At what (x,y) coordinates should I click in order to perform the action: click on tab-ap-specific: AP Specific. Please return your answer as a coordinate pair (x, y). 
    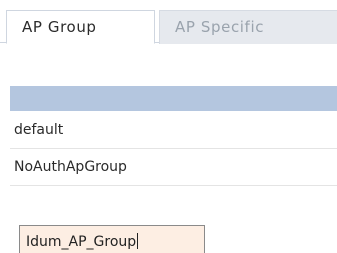
    Looking at the image, I should click on (248, 27).